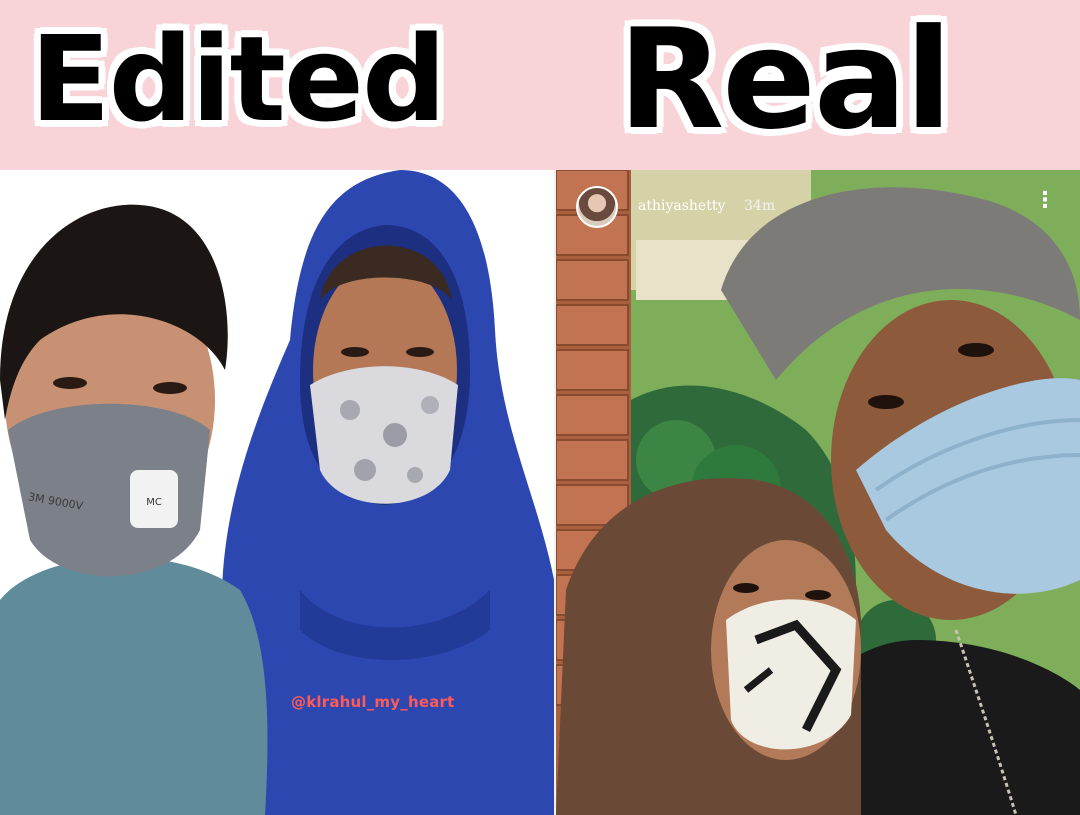 This screenshot has height=815, width=1080. Describe the element at coordinates (109, 490) in the screenshot. I see `gray-respirator-mask` at that location.